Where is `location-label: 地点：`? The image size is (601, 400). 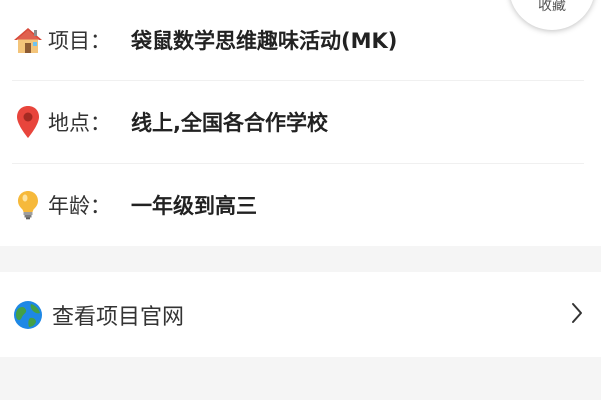 location-label: 地点： is located at coordinates (79, 123).